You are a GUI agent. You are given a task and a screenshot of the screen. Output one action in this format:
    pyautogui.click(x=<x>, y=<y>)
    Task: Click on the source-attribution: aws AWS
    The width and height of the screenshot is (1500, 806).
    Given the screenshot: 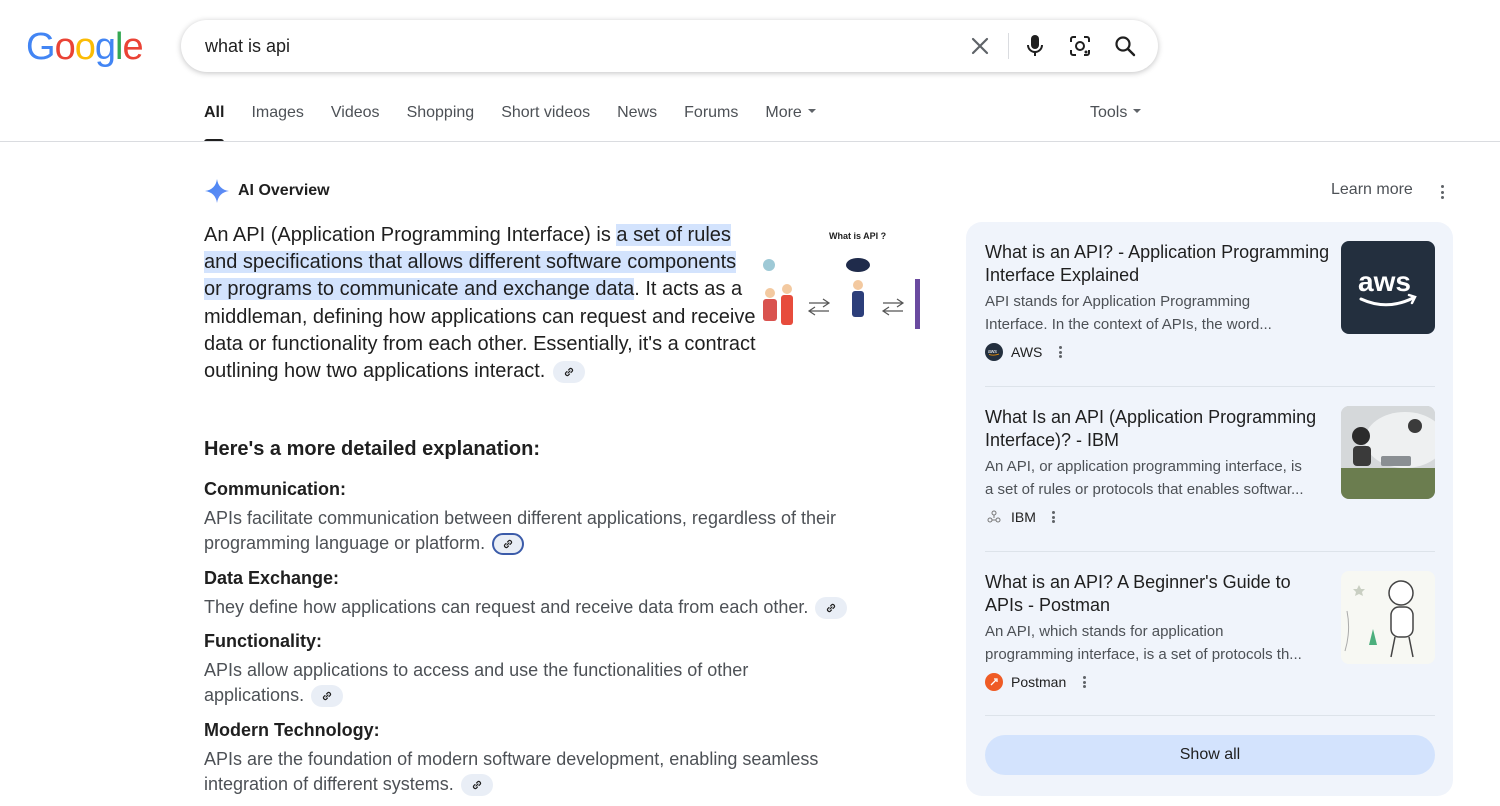 What is the action you would take?
    pyautogui.click(x=1210, y=352)
    